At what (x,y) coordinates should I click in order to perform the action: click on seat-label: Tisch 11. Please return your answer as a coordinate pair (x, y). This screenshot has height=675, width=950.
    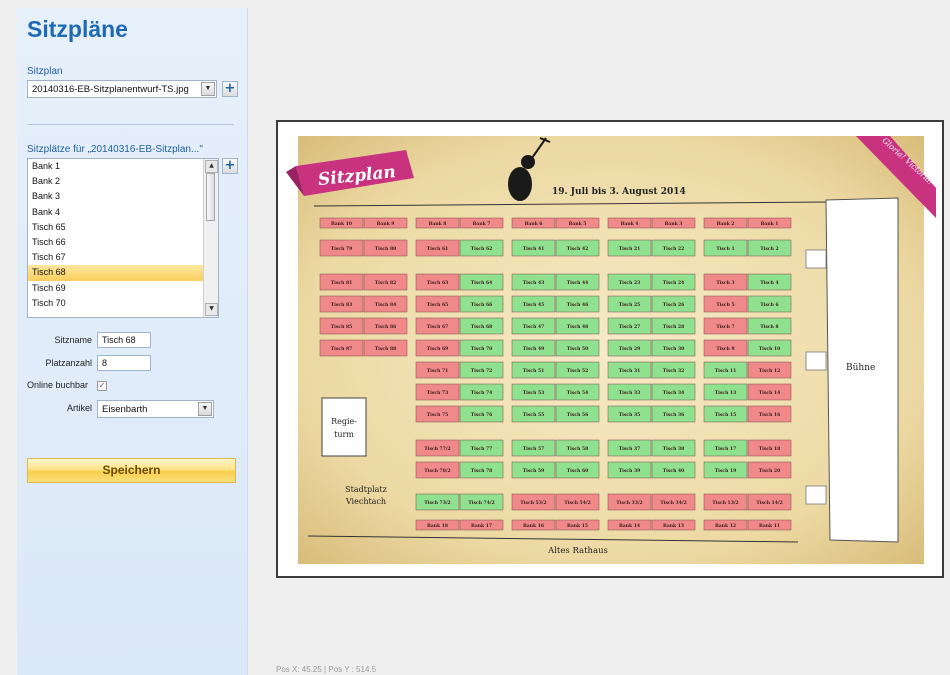
    Looking at the image, I should click on (725, 371).